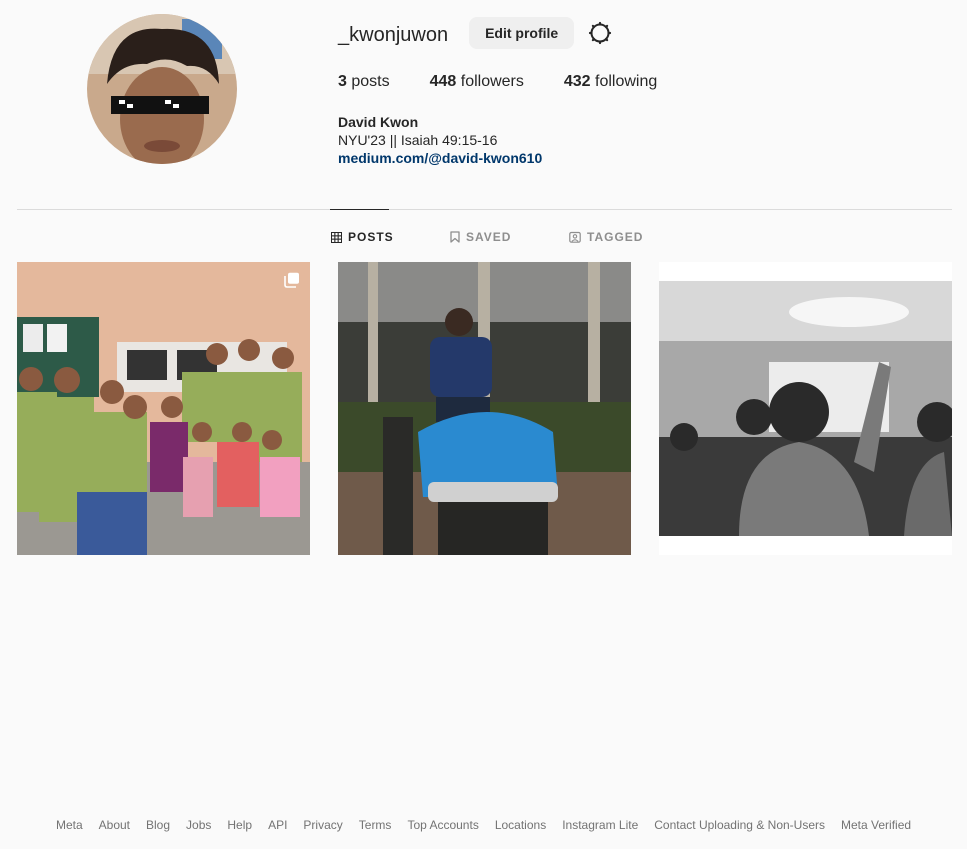  I want to click on post-2-image, so click(484, 408).